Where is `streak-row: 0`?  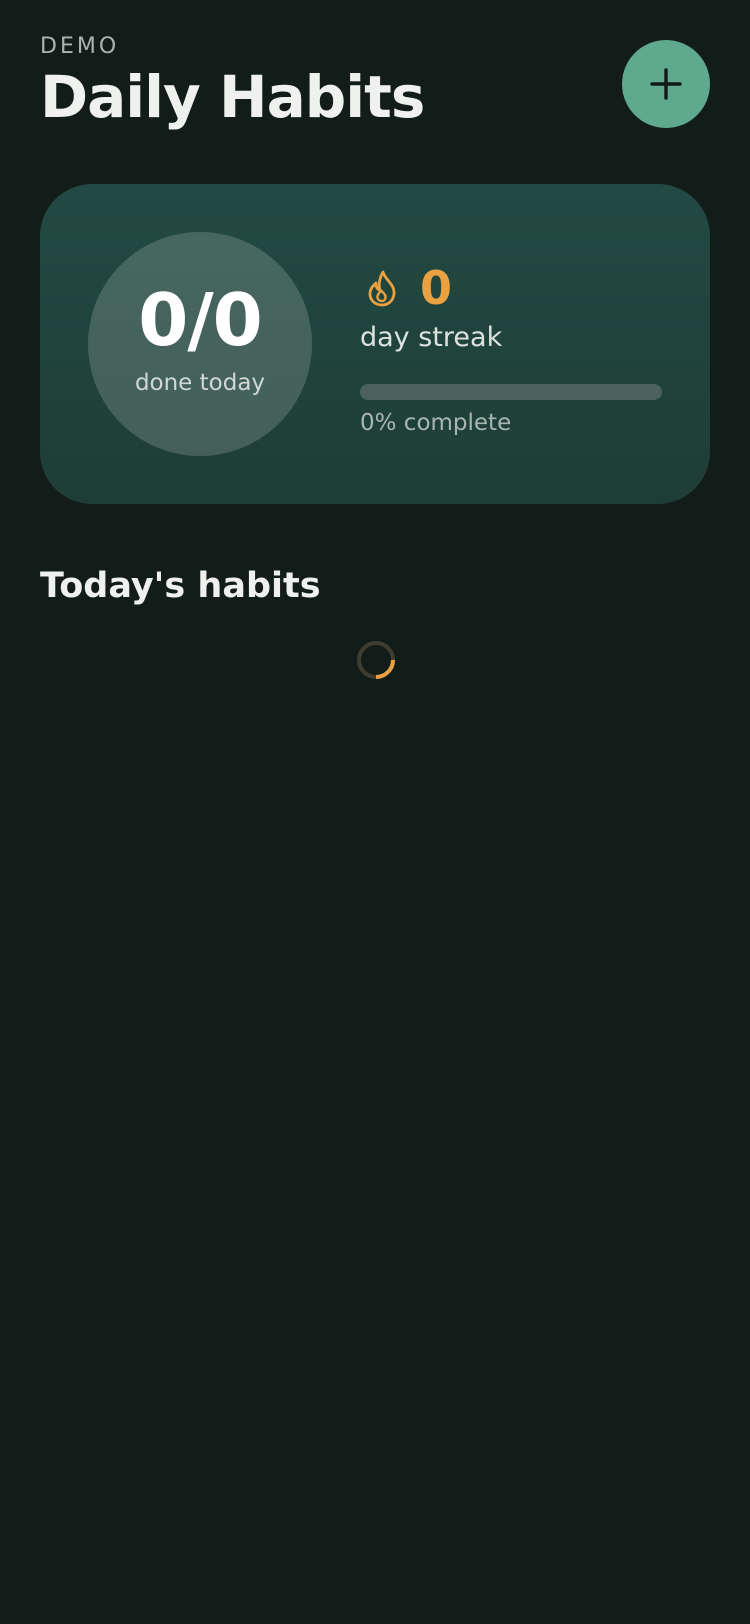
streak-row: 0 is located at coordinates (407, 288).